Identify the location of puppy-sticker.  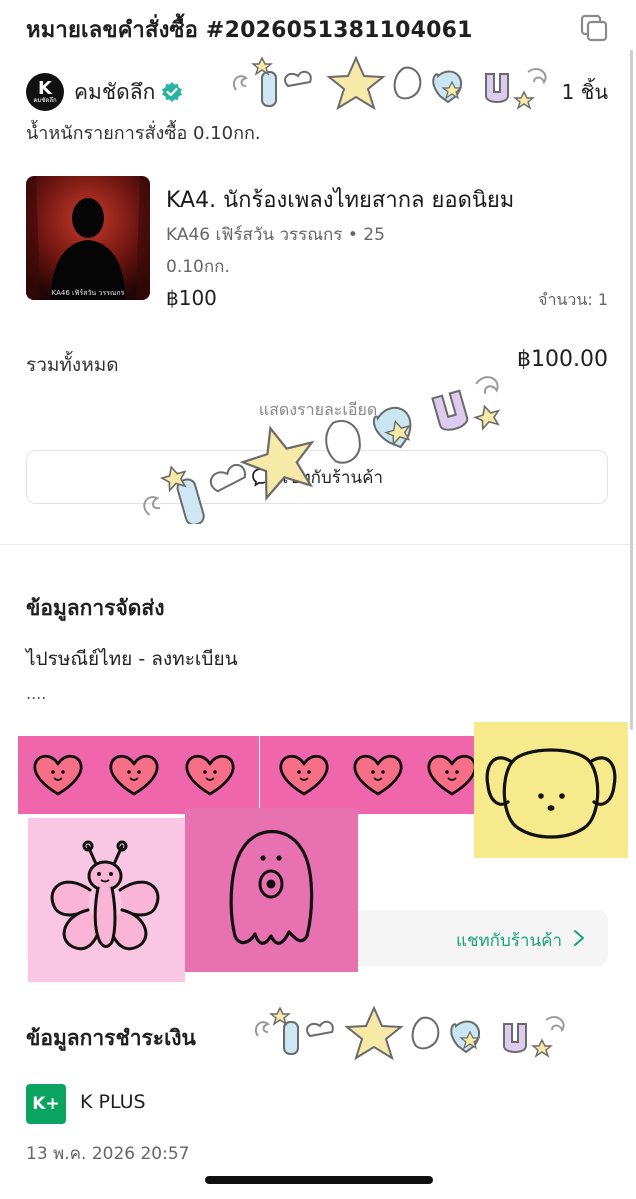
(551, 790).